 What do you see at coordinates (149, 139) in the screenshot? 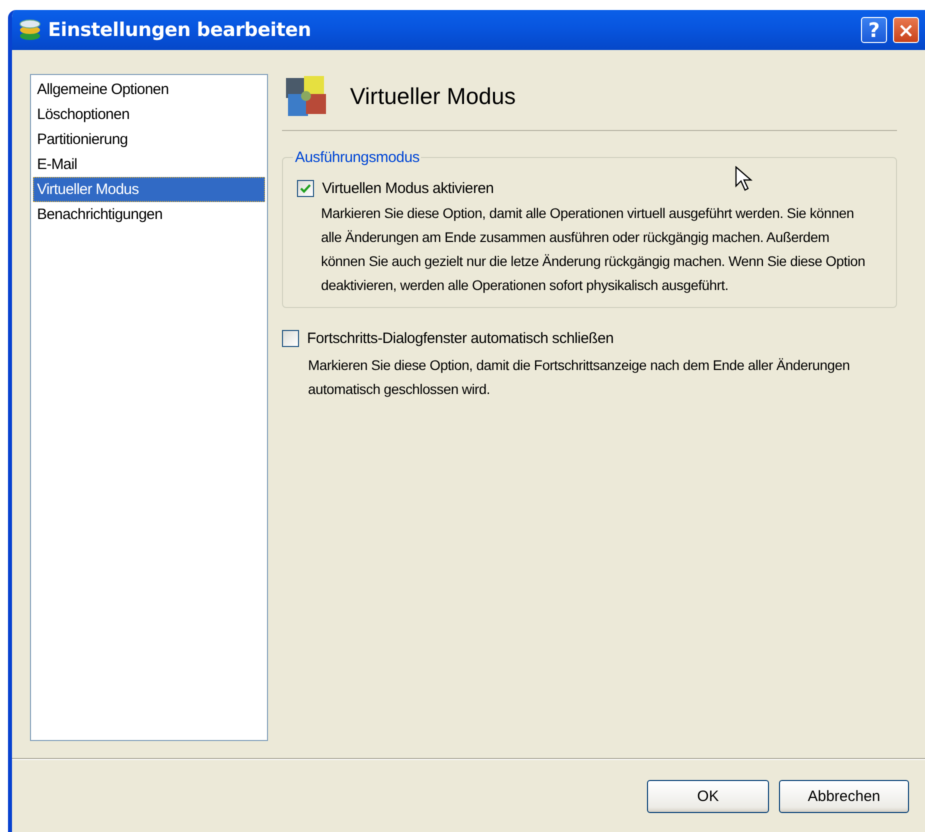
I see `category-item: Partitionierung` at bounding box center [149, 139].